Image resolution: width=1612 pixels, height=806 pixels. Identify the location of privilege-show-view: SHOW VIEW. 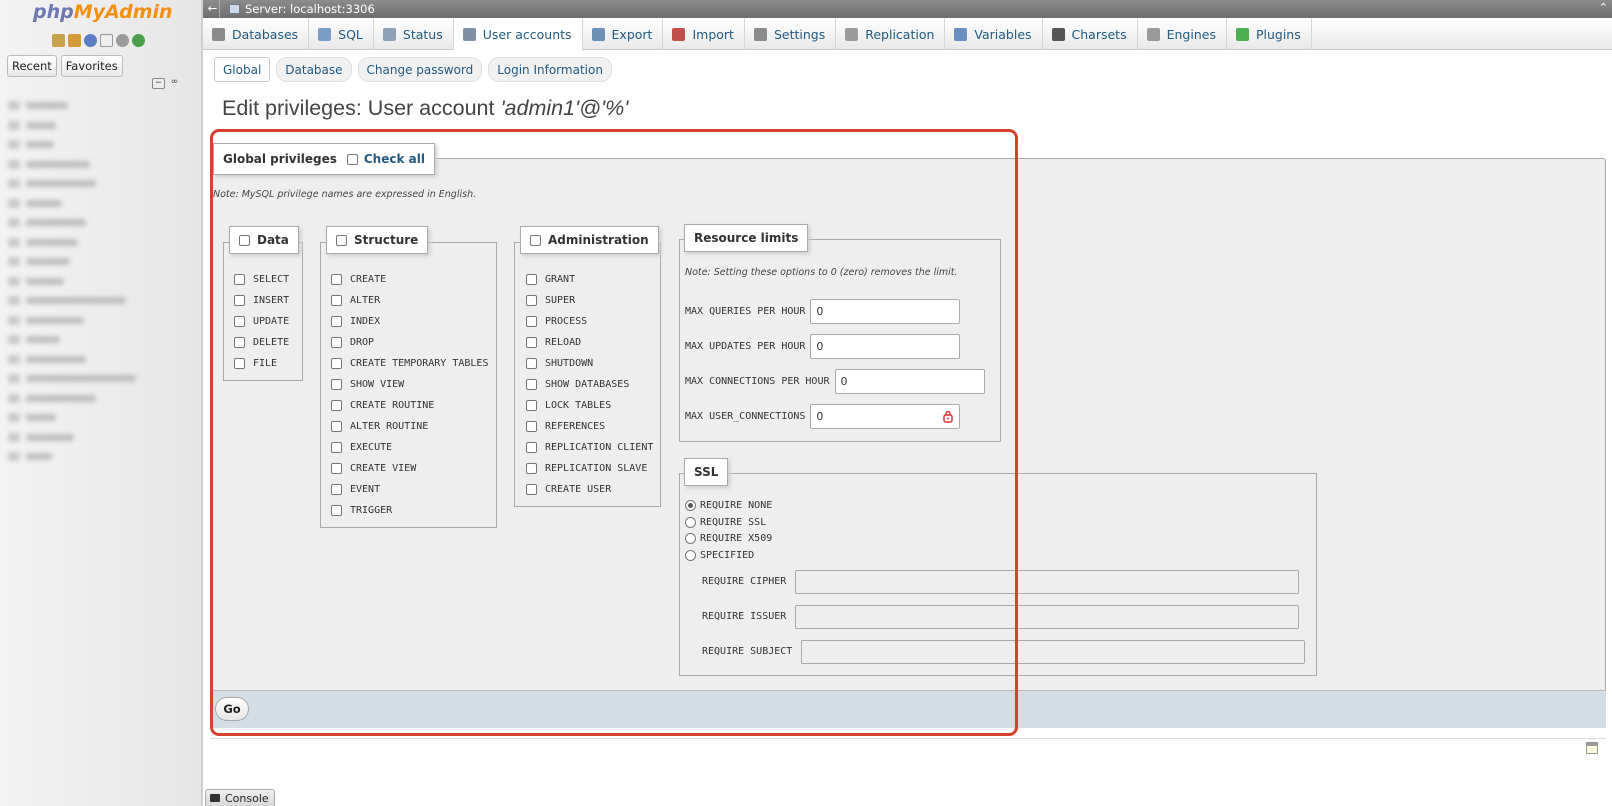
(409, 384).